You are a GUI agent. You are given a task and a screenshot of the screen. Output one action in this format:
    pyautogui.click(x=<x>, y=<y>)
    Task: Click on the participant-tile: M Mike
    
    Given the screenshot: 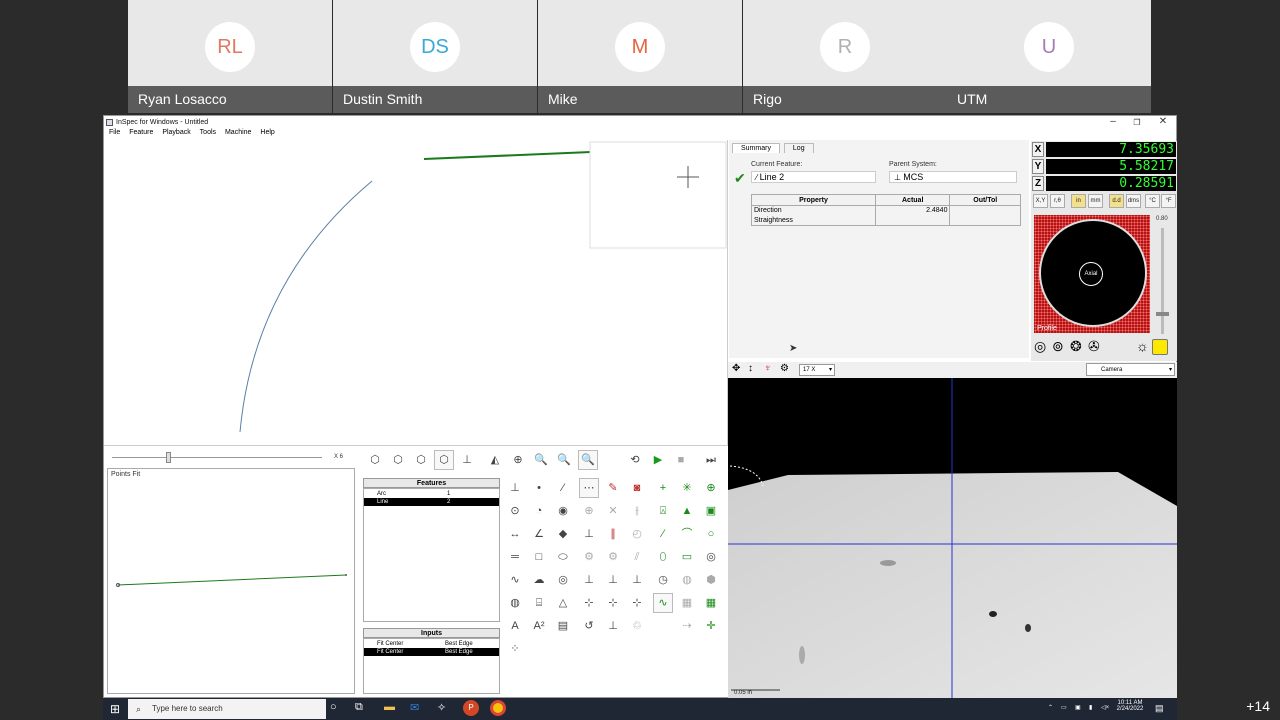 What is the action you would take?
    pyautogui.click(x=640, y=56)
    